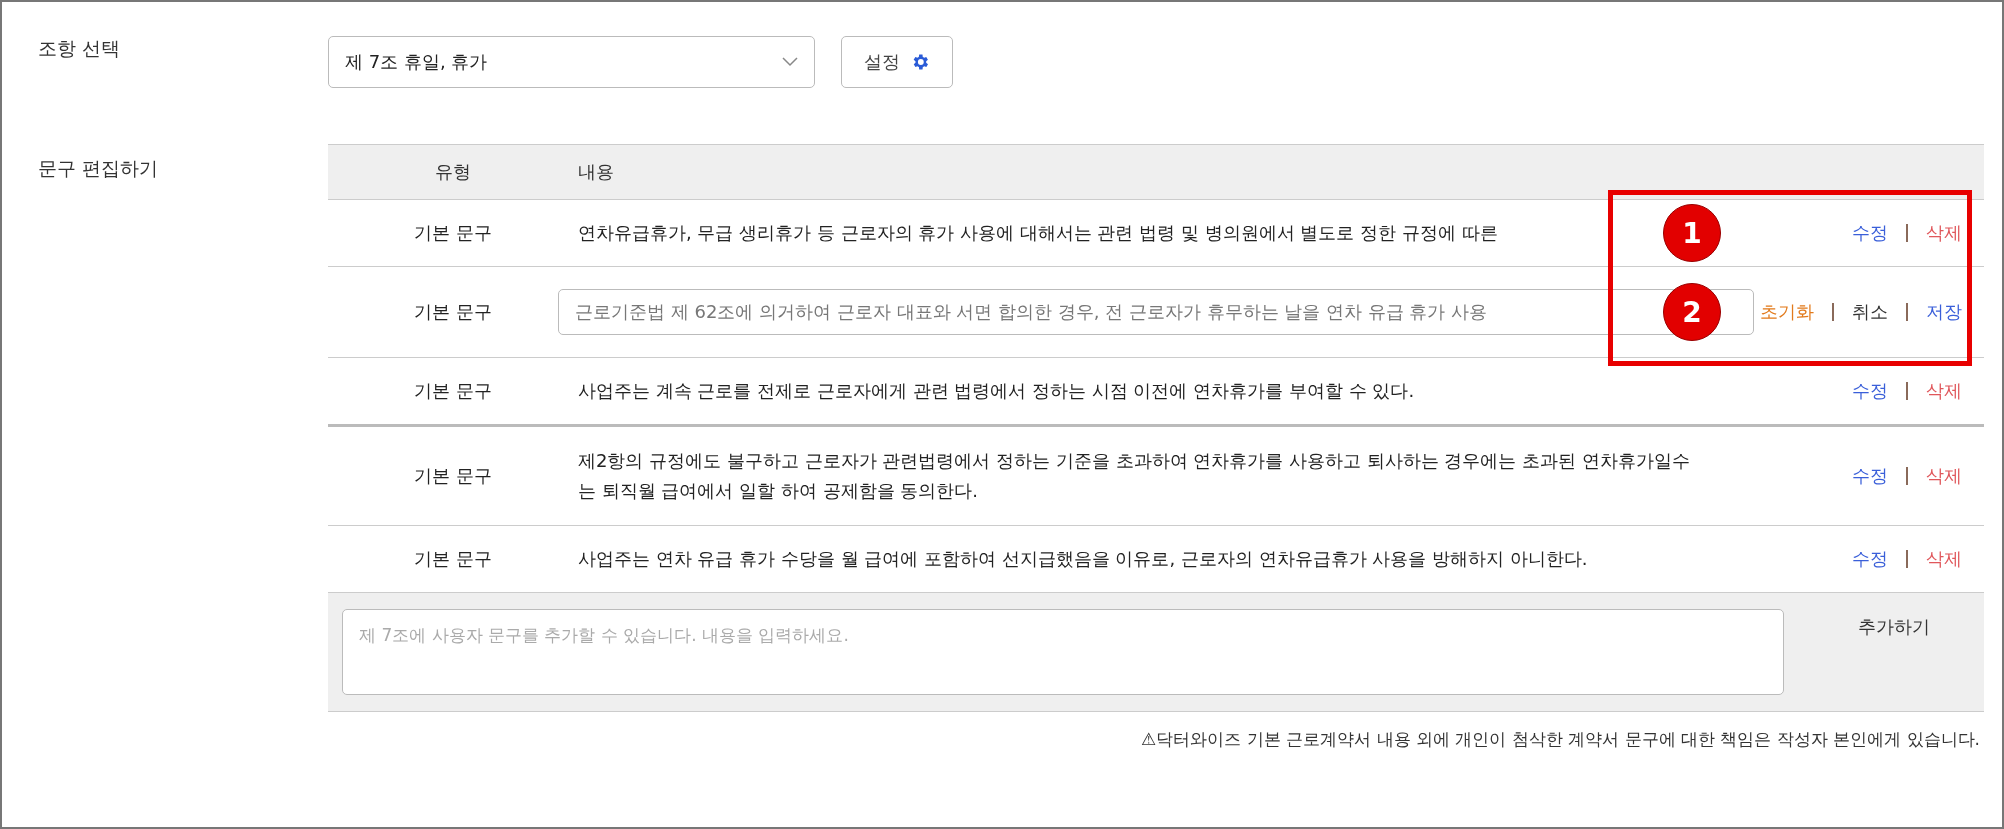 This screenshot has height=829, width=2004. What do you see at coordinates (1692, 233) in the screenshot?
I see `callout-badge: 1` at bounding box center [1692, 233].